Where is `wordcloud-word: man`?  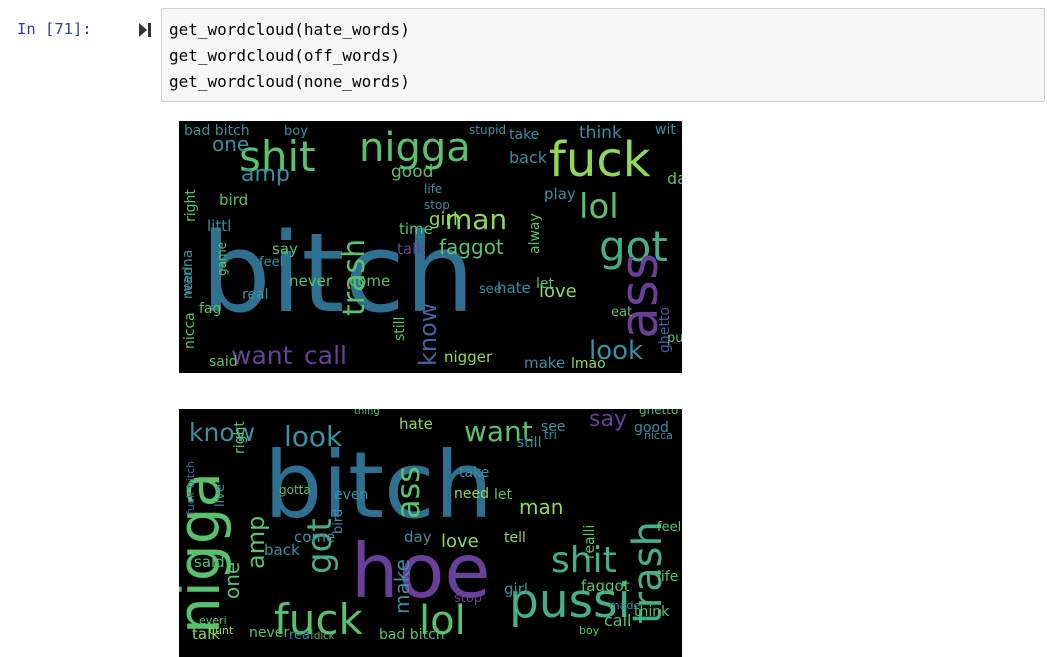
wordcloud-word: man is located at coordinates (541, 507).